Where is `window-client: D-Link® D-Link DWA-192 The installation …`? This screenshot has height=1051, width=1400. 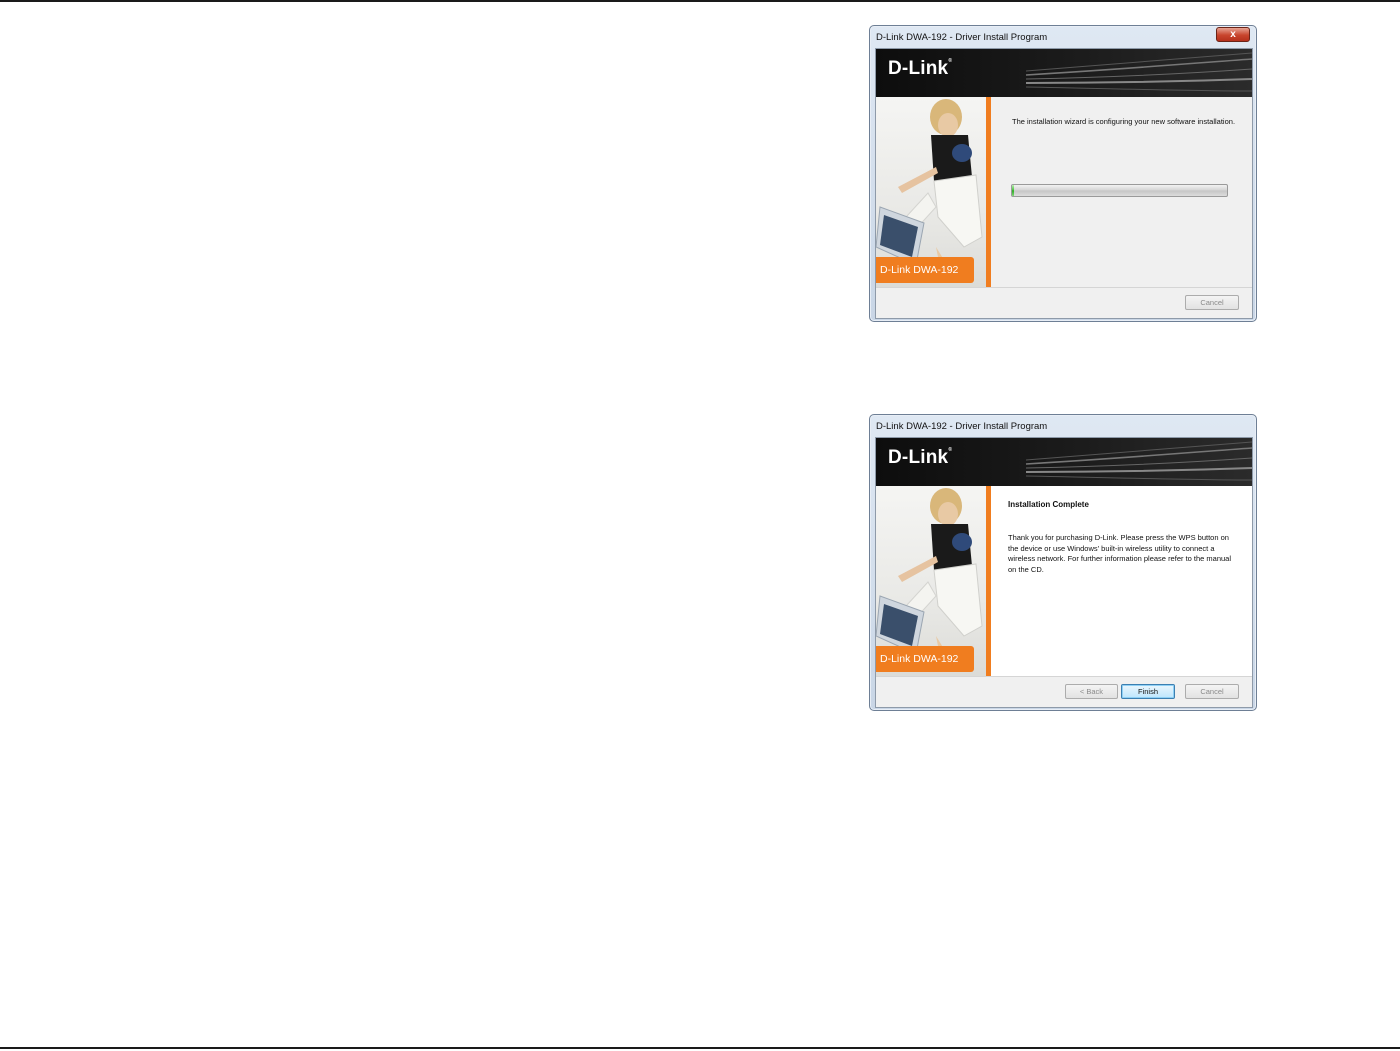
window-client: D-Link® D-Link DWA-192 The installation … is located at coordinates (1064, 183).